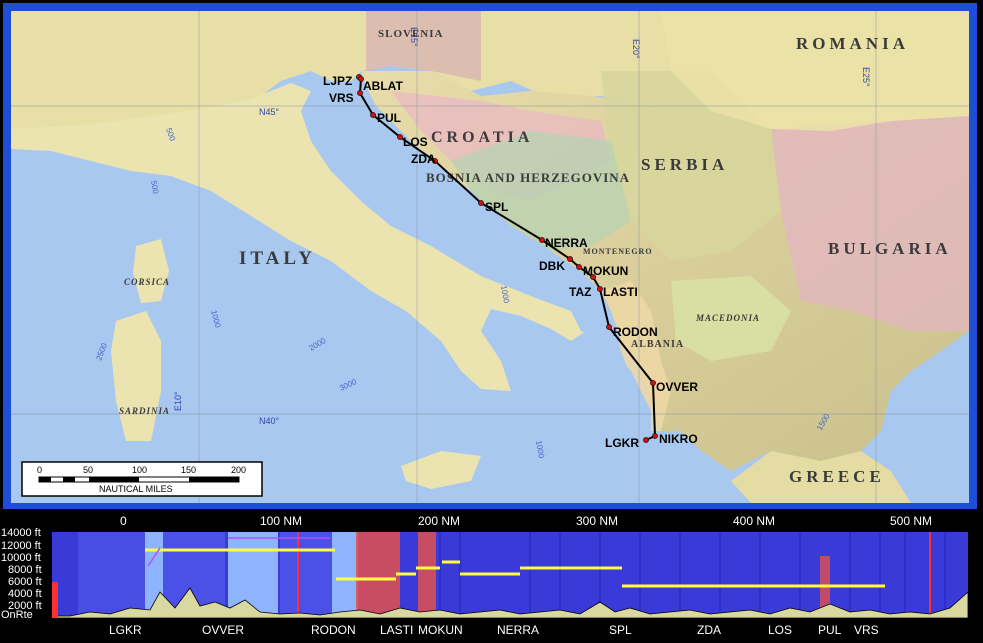 Image resolution: width=983 pixels, height=643 pixels. I want to click on scale-tick-label: 100, so click(139, 470).